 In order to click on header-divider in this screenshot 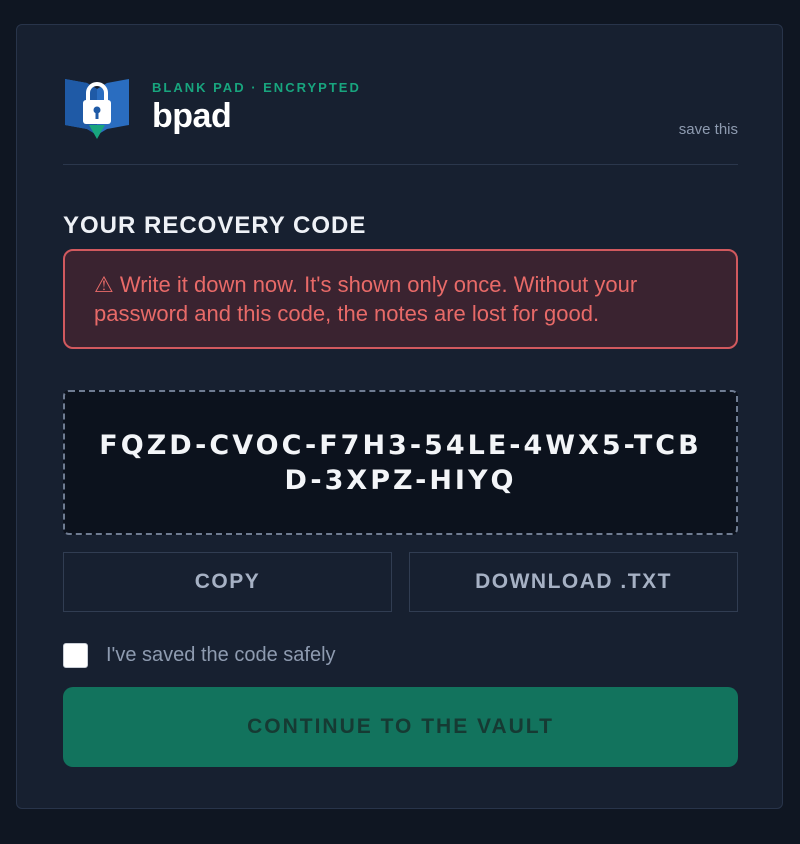, I will do `click(400, 164)`.